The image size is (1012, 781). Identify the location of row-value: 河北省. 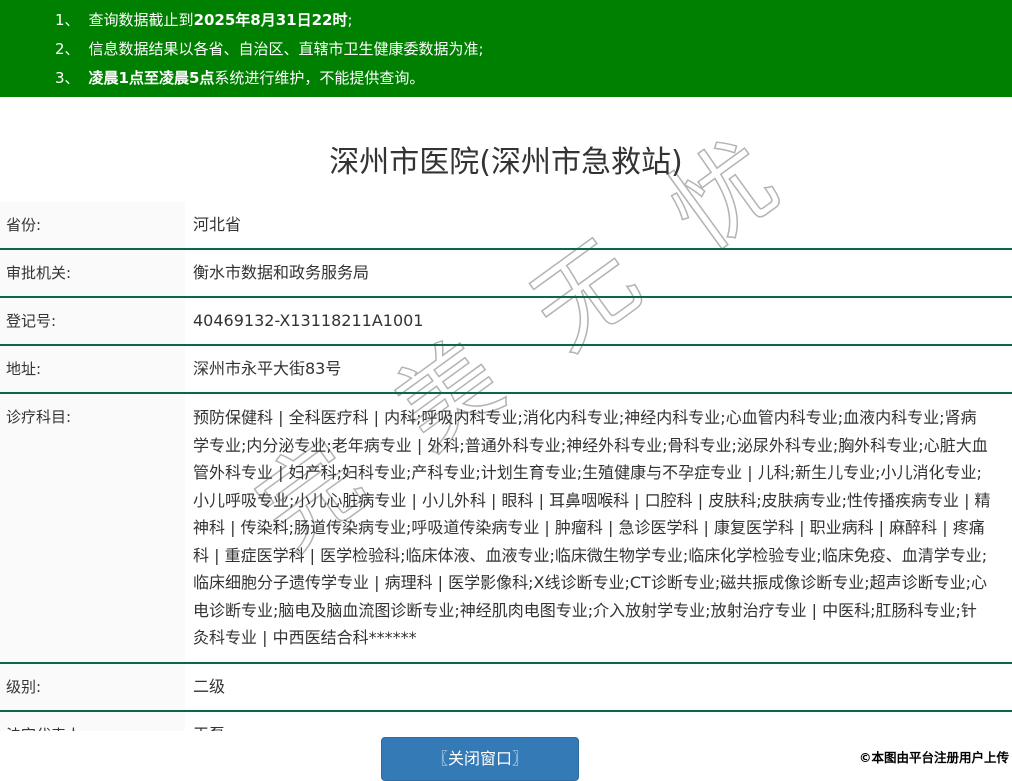
(217, 224).